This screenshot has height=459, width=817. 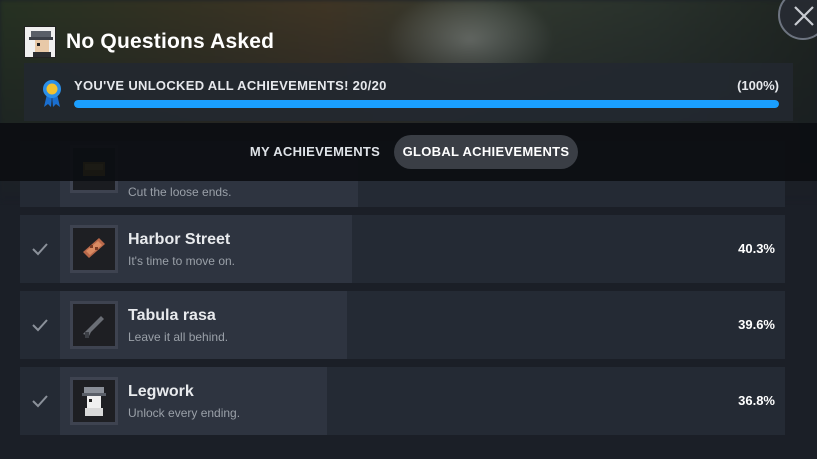 What do you see at coordinates (172, 315) in the screenshot?
I see `achievement-name: Tabula rasa` at bounding box center [172, 315].